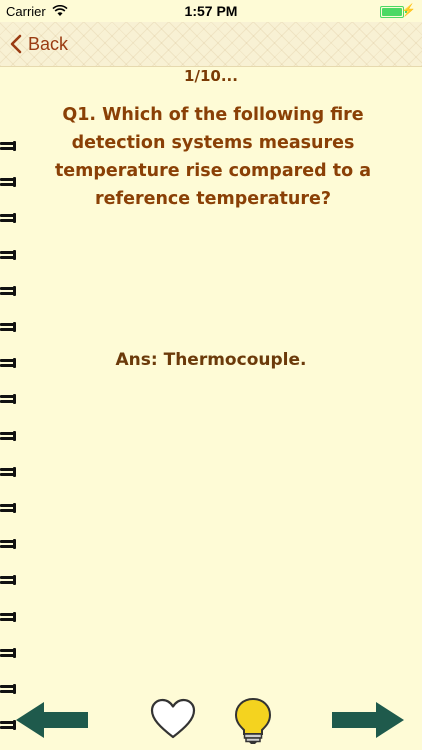 Image resolution: width=422 pixels, height=750 pixels. I want to click on answer-text: Ans: Thermocouple., so click(211, 360).